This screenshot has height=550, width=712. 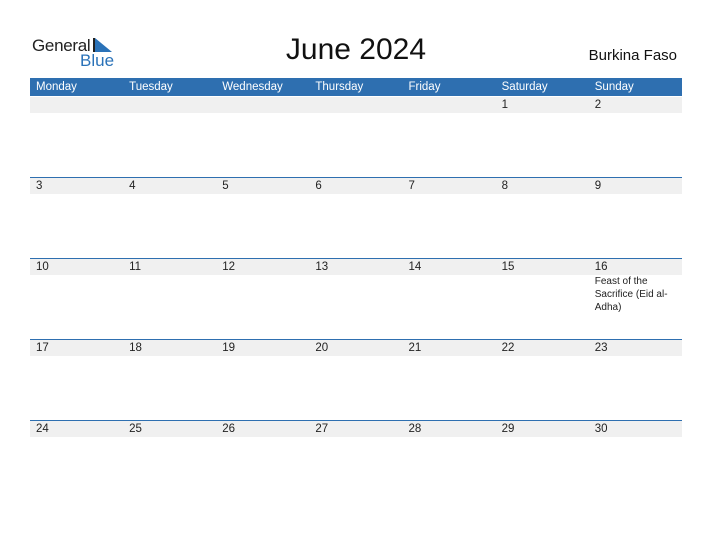 I want to click on day-cell: 23, so click(x=635, y=348).